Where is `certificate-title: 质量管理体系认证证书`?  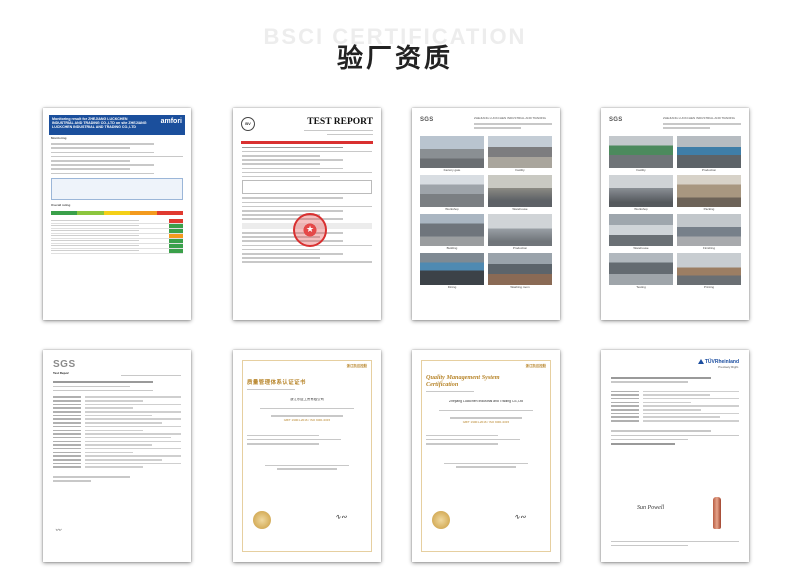
certificate-title: 质量管理体系认证证书 is located at coordinates (276, 383).